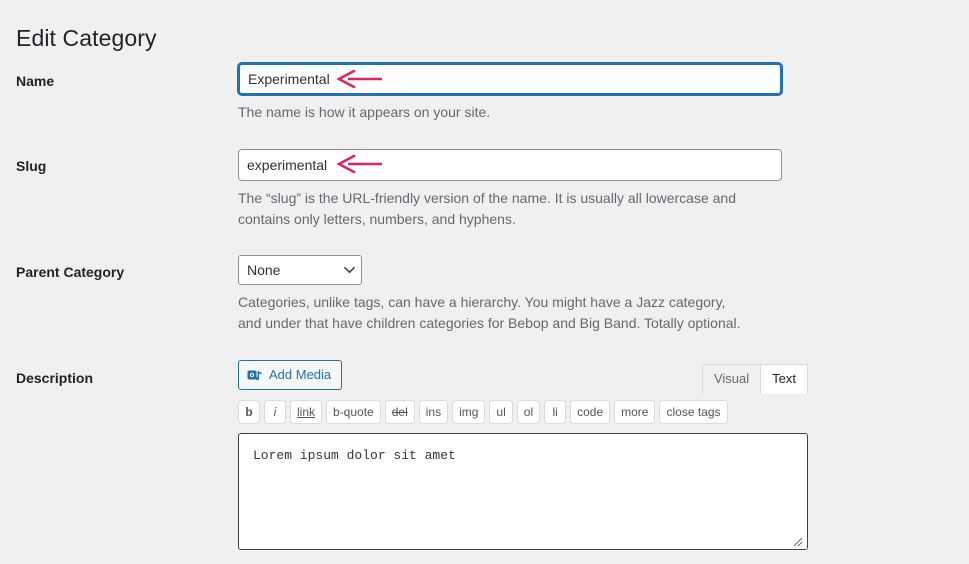  Describe the element at coordinates (635, 412) in the screenshot. I see `quicktag-more: more` at that location.